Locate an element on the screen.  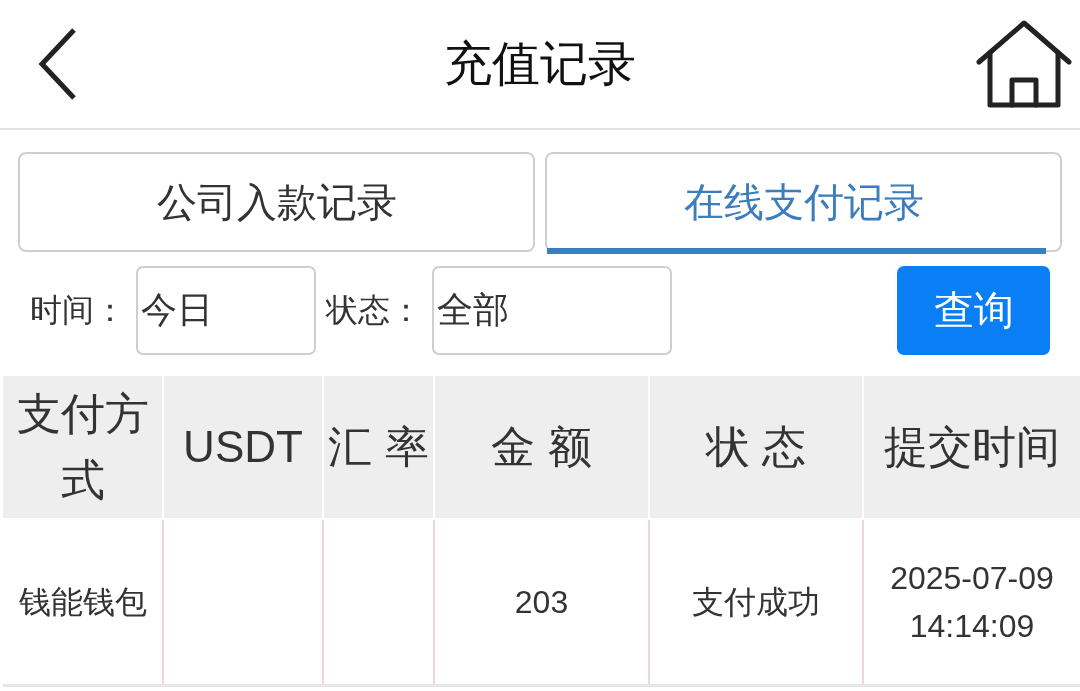
filter-label: 时间： is located at coordinates (78, 310).